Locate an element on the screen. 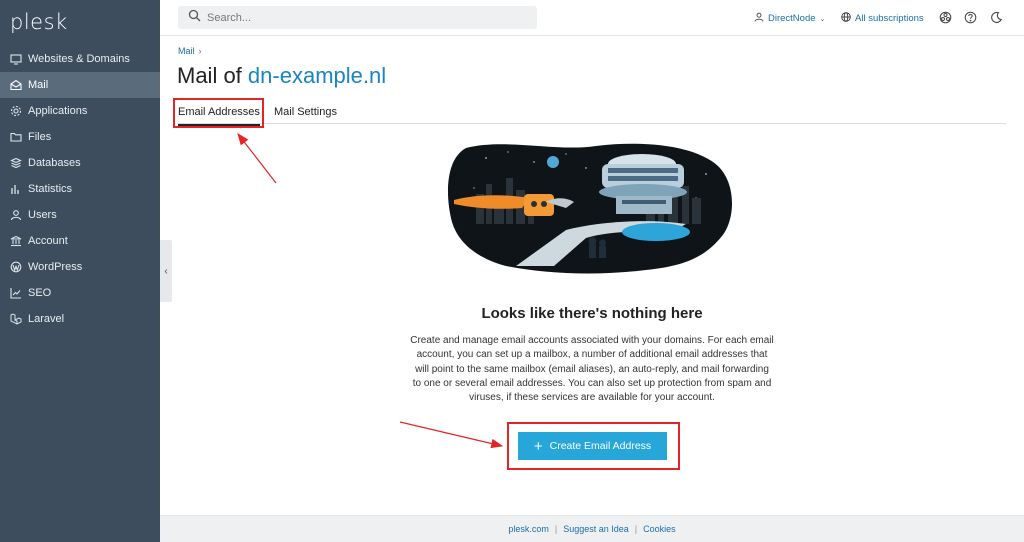 Image resolution: width=1024 pixels, height=542 pixels. footer-link-plesk: plesk.com is located at coordinates (528, 529).